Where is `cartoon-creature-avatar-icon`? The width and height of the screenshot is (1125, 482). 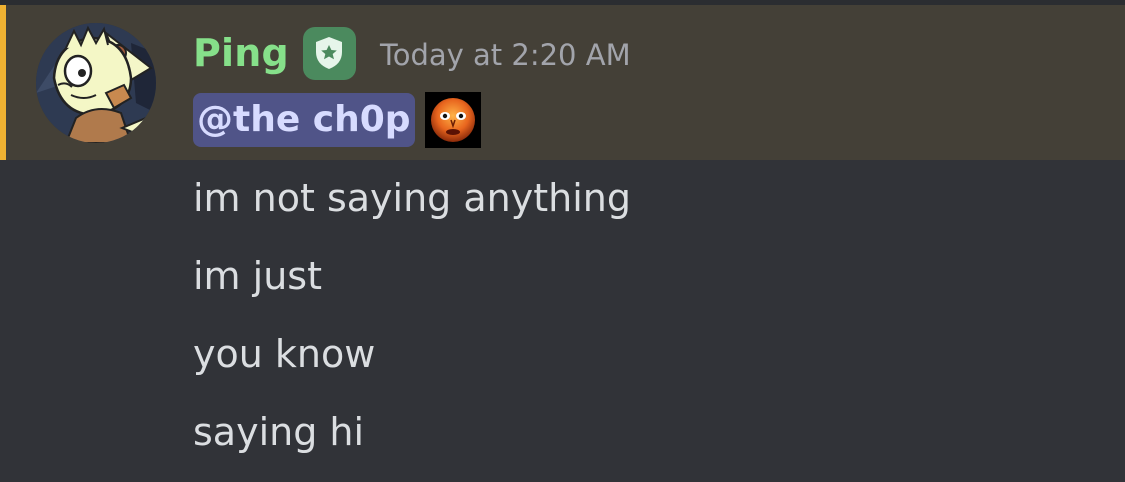 cartoon-creature-avatar-icon is located at coordinates (96, 83).